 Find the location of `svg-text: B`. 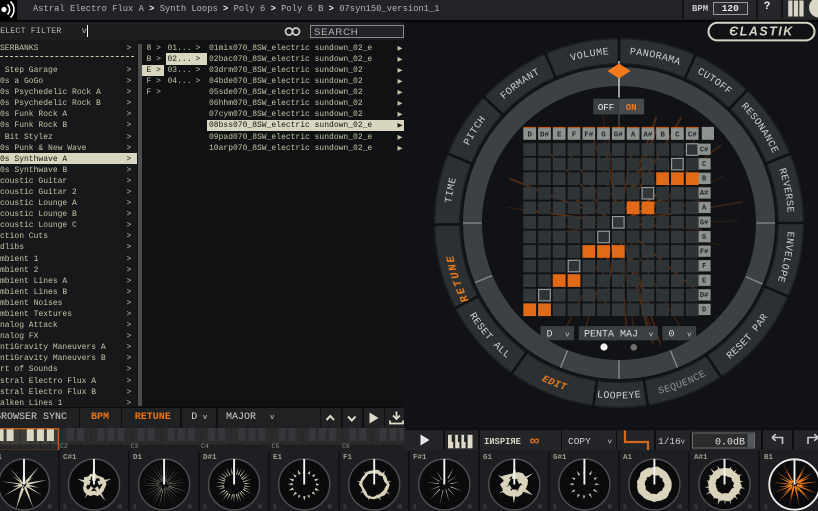

svg-text: B is located at coordinates (662, 135).